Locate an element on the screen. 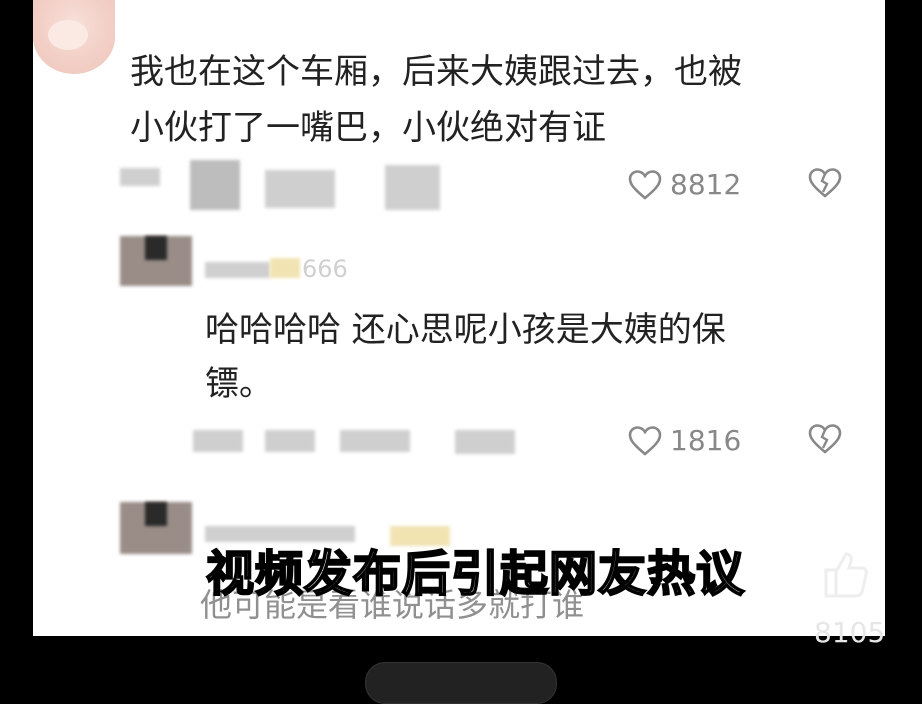 This screenshot has width=922, height=704. like-button: 1816 is located at coordinates (684, 440).